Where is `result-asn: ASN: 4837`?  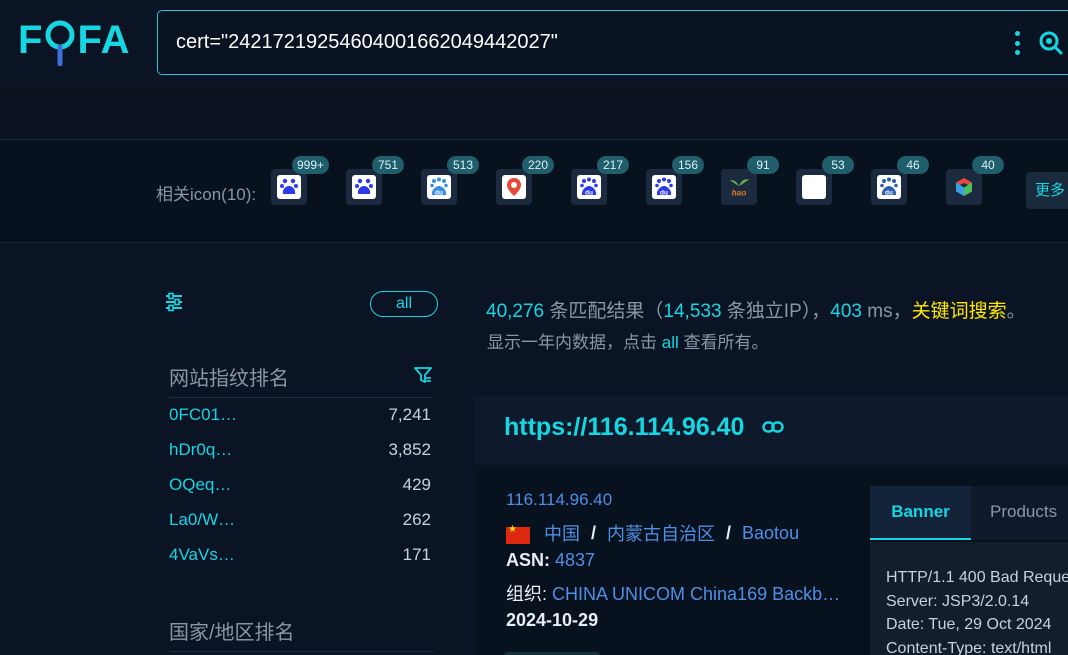
result-asn: ASN: 4837 is located at coordinates (550, 560).